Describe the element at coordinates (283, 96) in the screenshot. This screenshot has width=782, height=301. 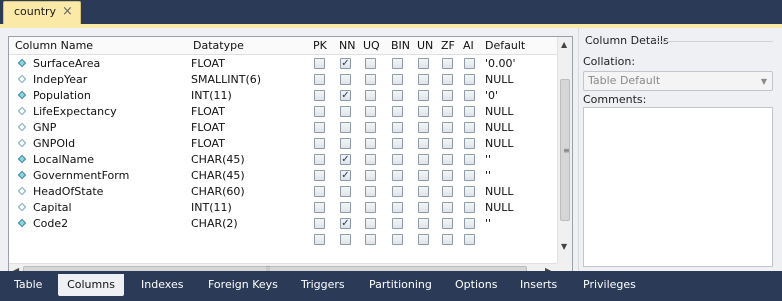
I see `table-row: Population INT(11) ✓ '0'` at that location.